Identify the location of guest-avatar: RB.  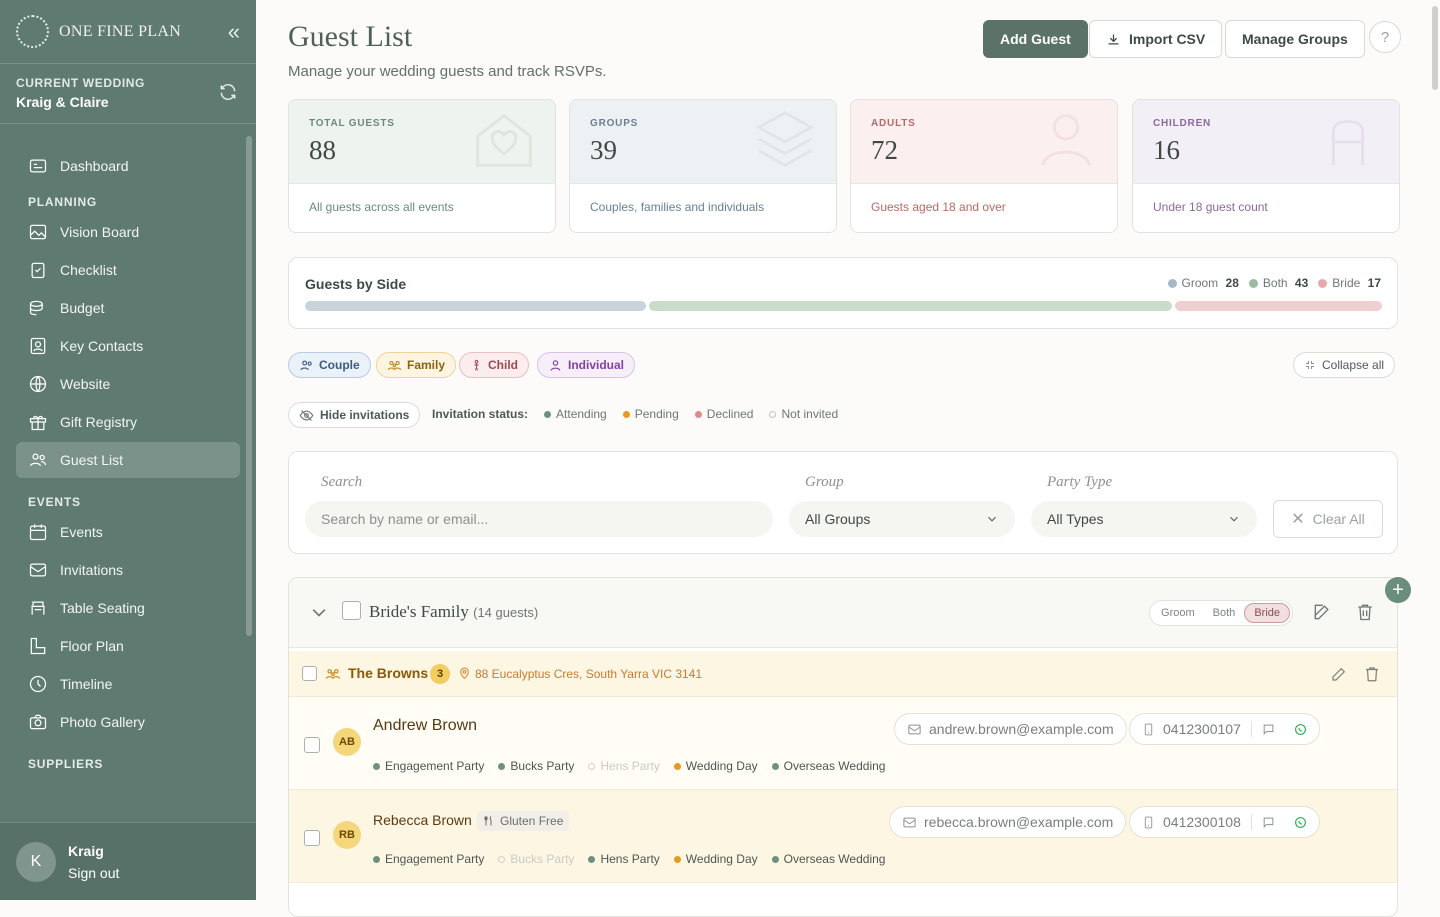
(347, 835).